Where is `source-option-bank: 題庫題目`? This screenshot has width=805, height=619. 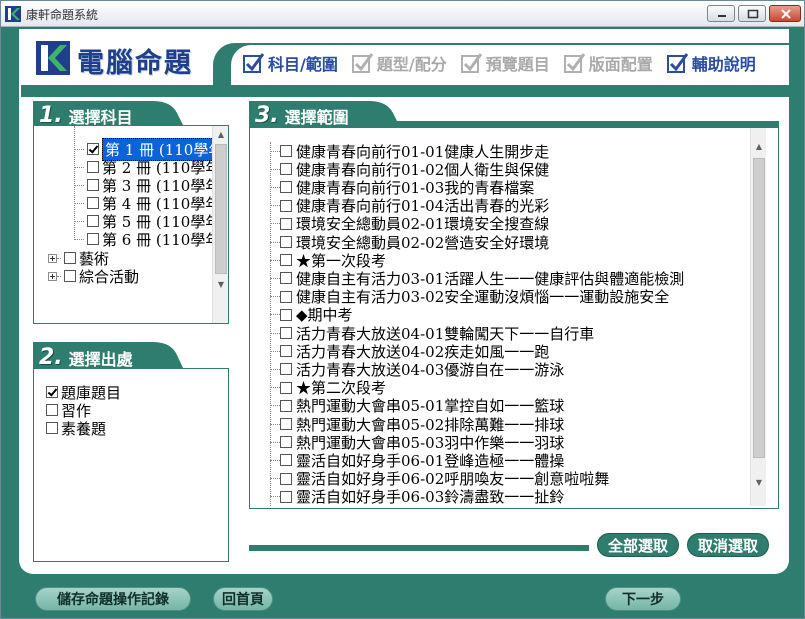 source-option-bank: 題庫題目 is located at coordinates (83, 392).